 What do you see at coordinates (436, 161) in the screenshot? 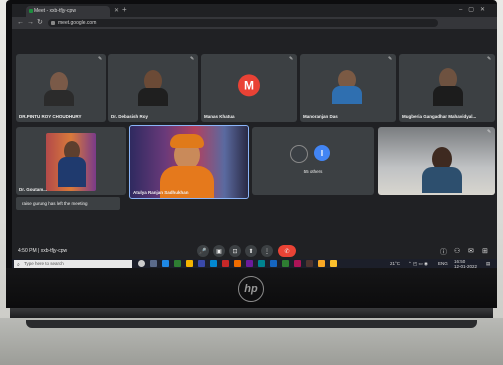
I see `self-view-tile: ✎` at bounding box center [436, 161].